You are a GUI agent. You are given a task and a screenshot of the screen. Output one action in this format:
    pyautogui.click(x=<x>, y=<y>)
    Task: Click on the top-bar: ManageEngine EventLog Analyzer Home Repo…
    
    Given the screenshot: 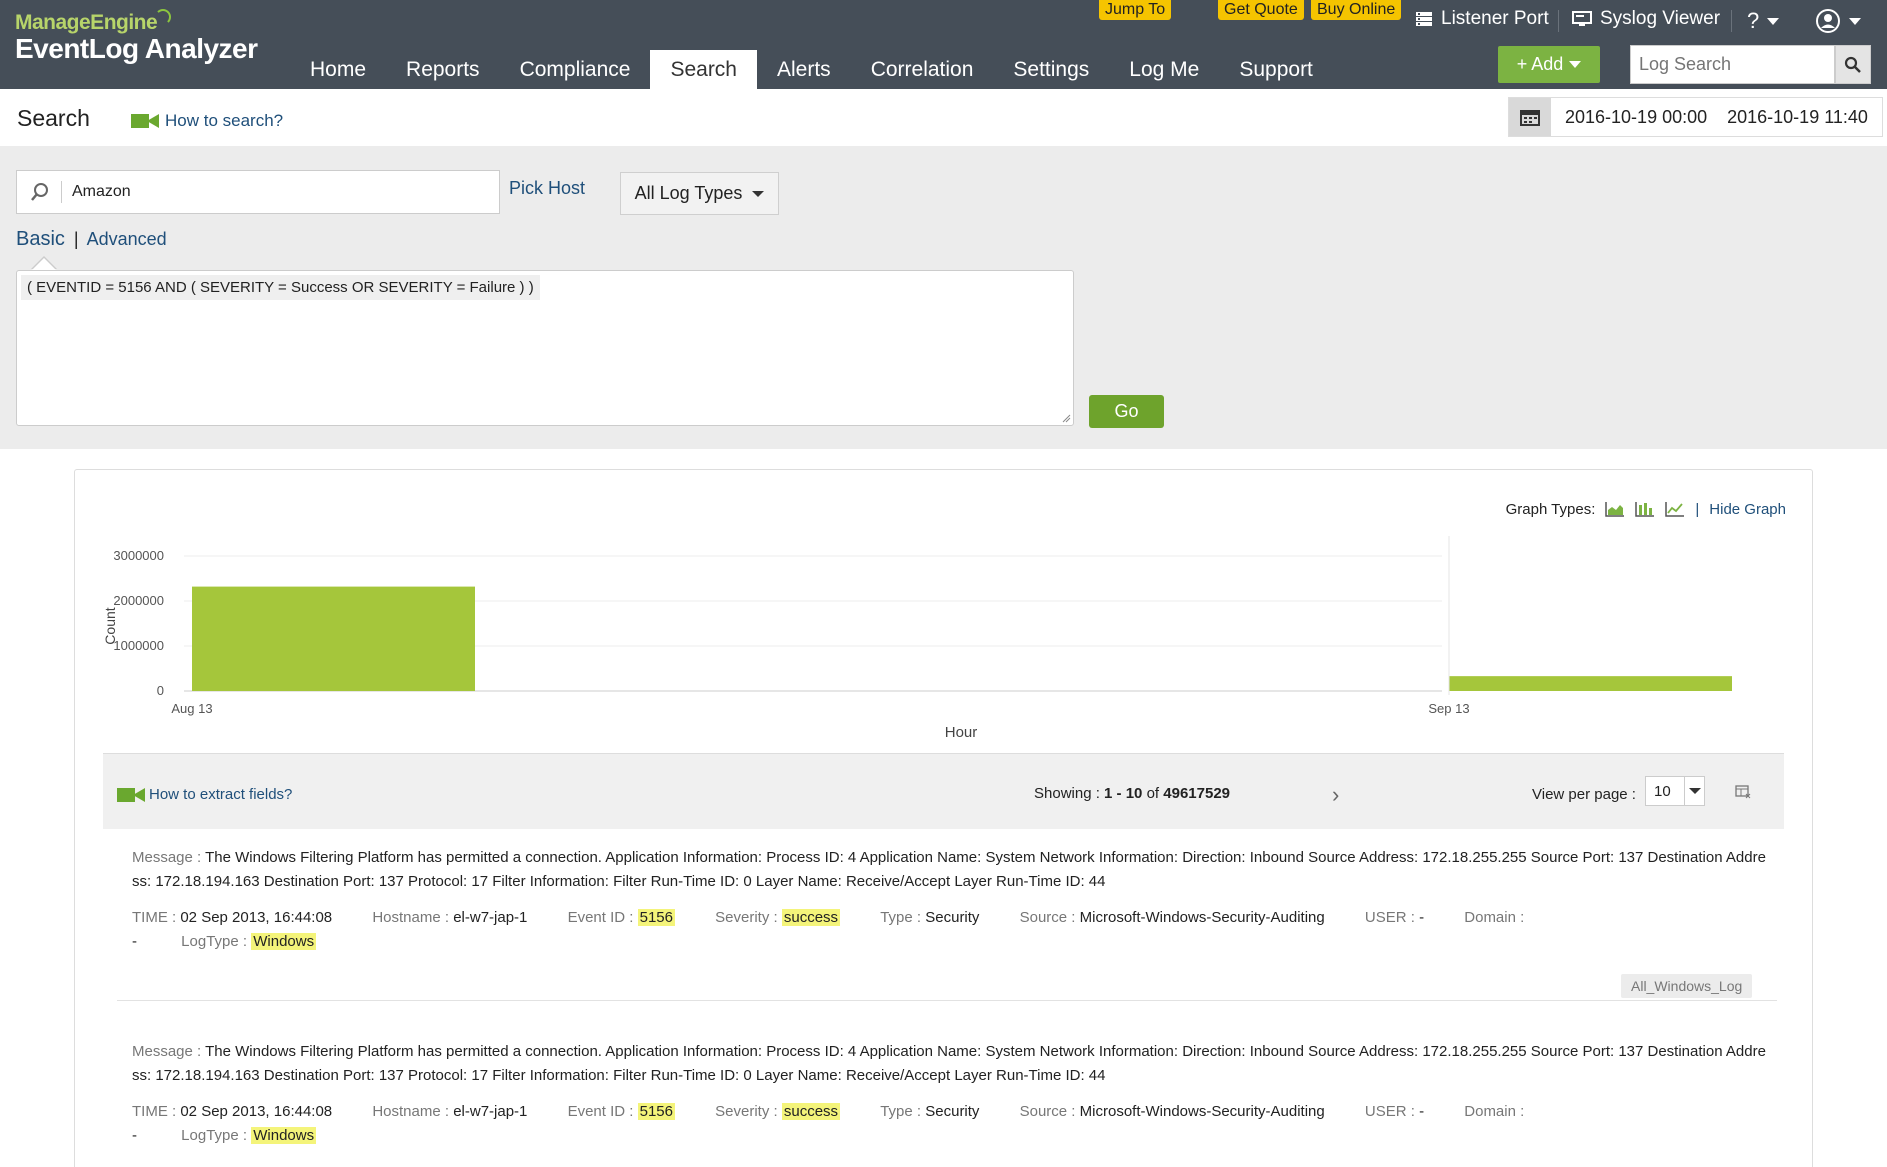 What is the action you would take?
    pyautogui.click(x=943, y=44)
    